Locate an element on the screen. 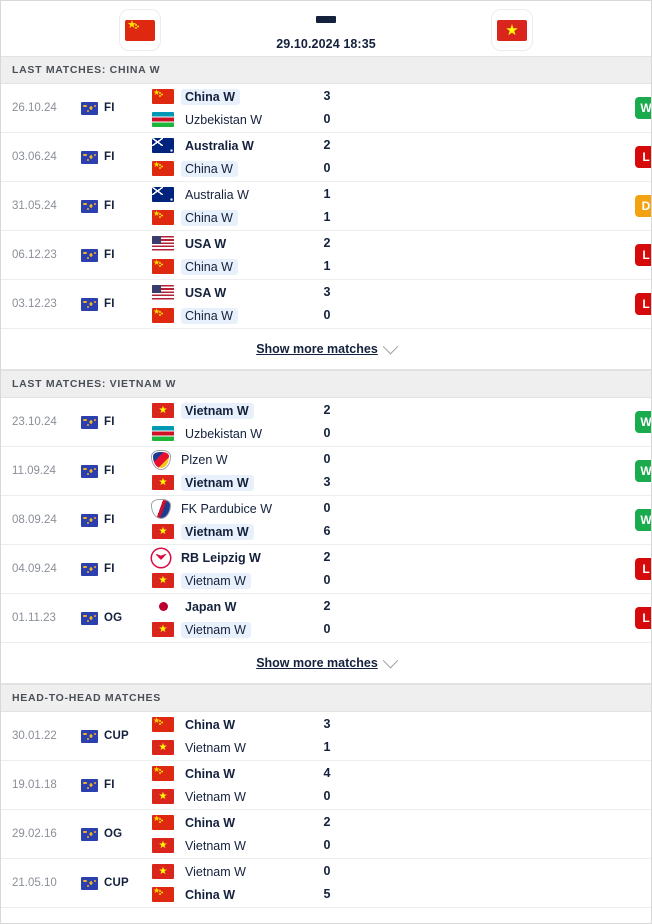 Image resolution: width=652 pixels, height=924 pixels. team-name: RB Leipzig W is located at coordinates (221, 558).